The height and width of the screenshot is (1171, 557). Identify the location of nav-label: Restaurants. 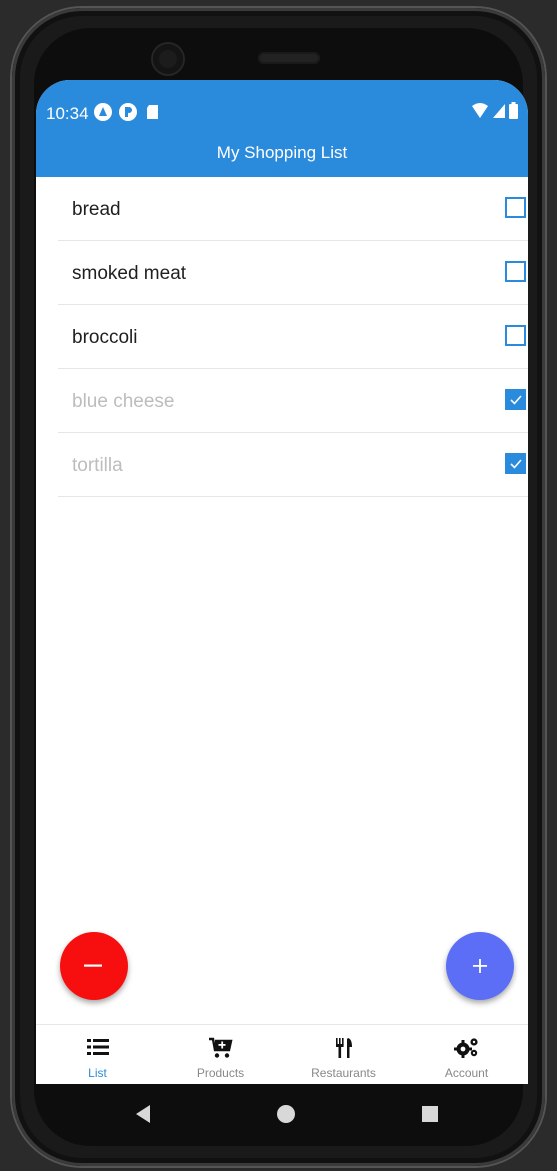
(343, 1073).